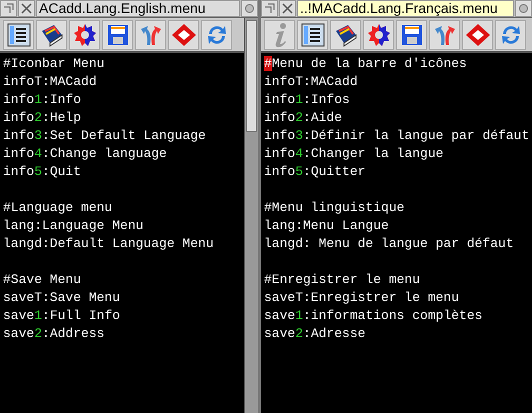 The height and width of the screenshot is (413, 532). I want to click on scrollbar-thumb, so click(251, 76).